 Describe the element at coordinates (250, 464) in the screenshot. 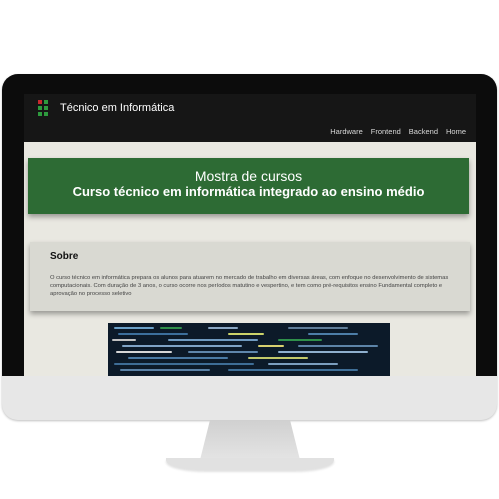

I see `monitor-stand-base` at that location.